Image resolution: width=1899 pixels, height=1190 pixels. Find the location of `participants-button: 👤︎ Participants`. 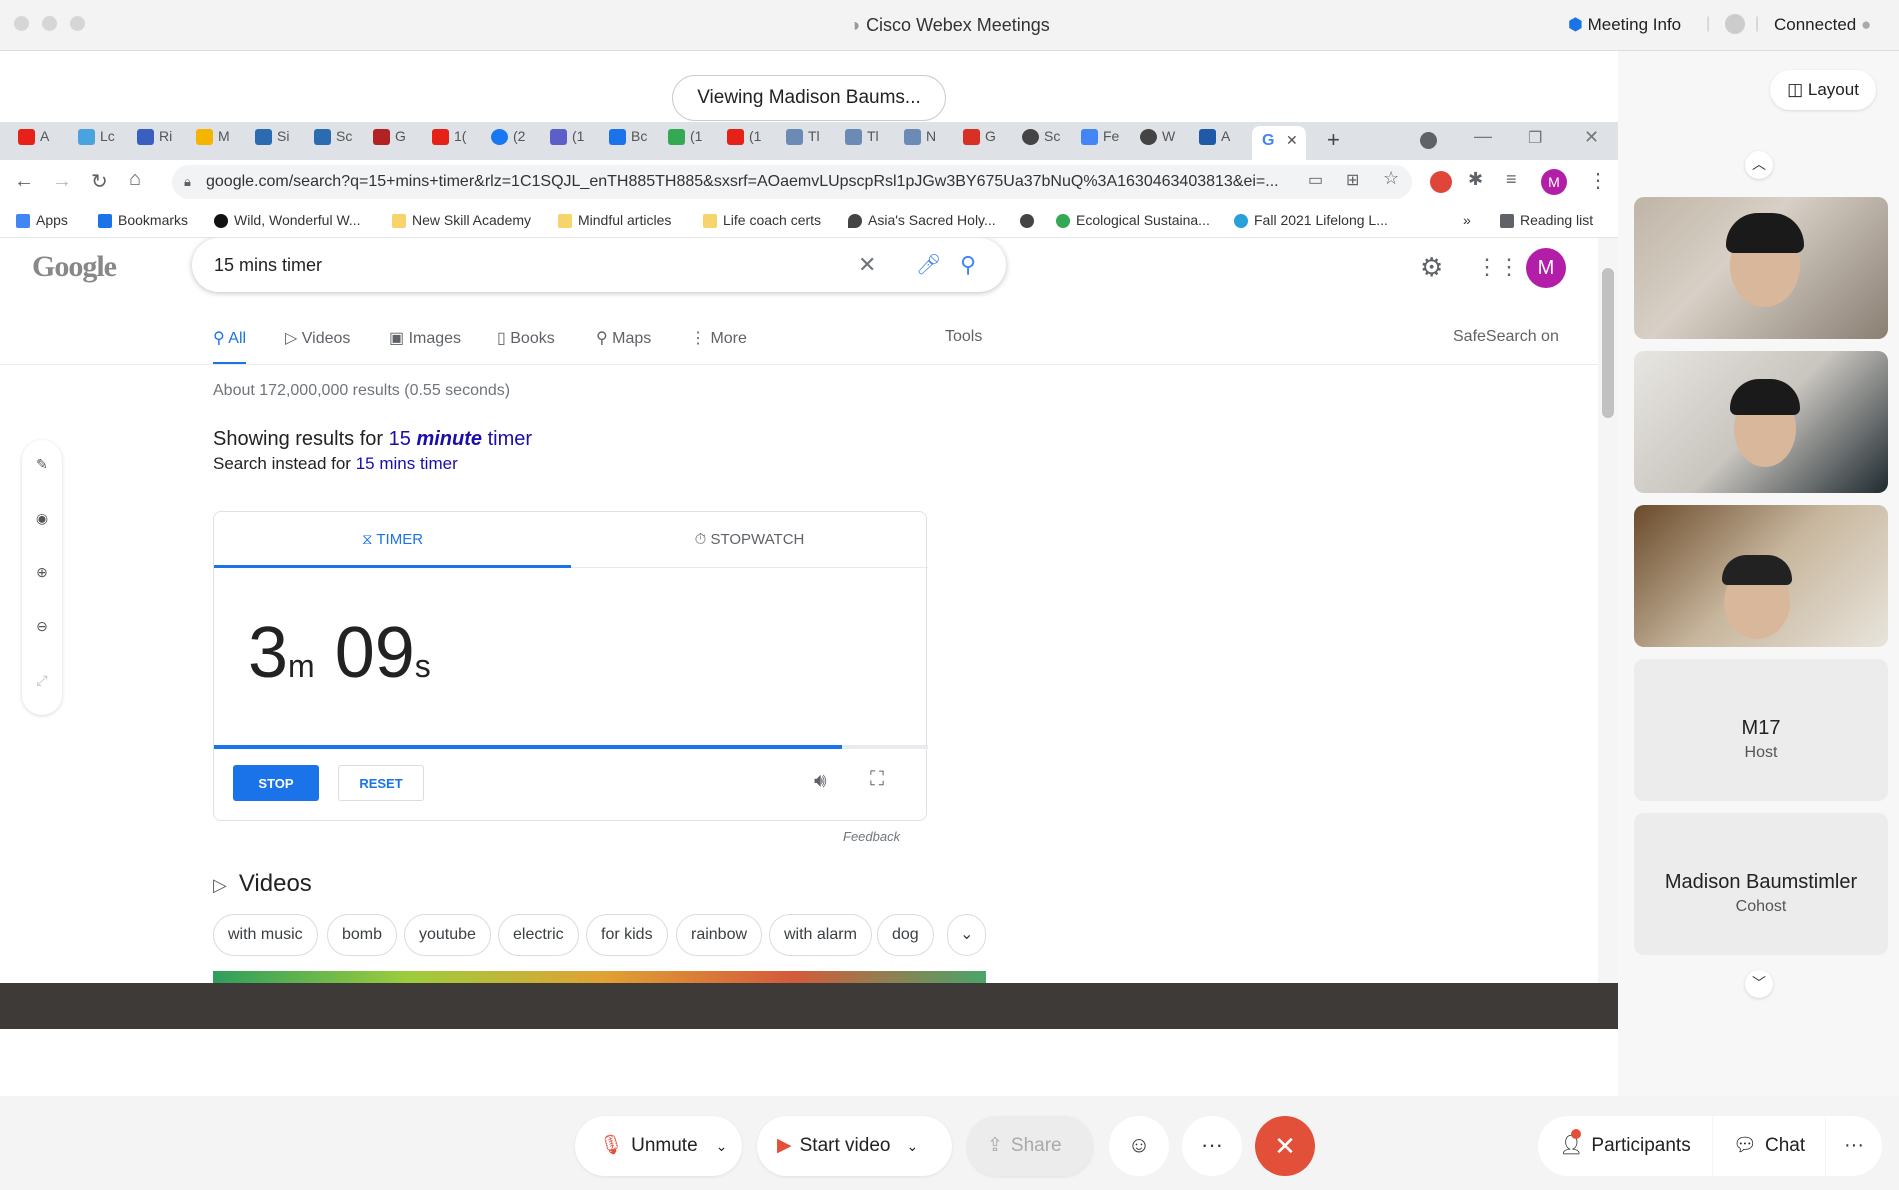

participants-button: 👤︎ Participants is located at coordinates (1625, 1146).